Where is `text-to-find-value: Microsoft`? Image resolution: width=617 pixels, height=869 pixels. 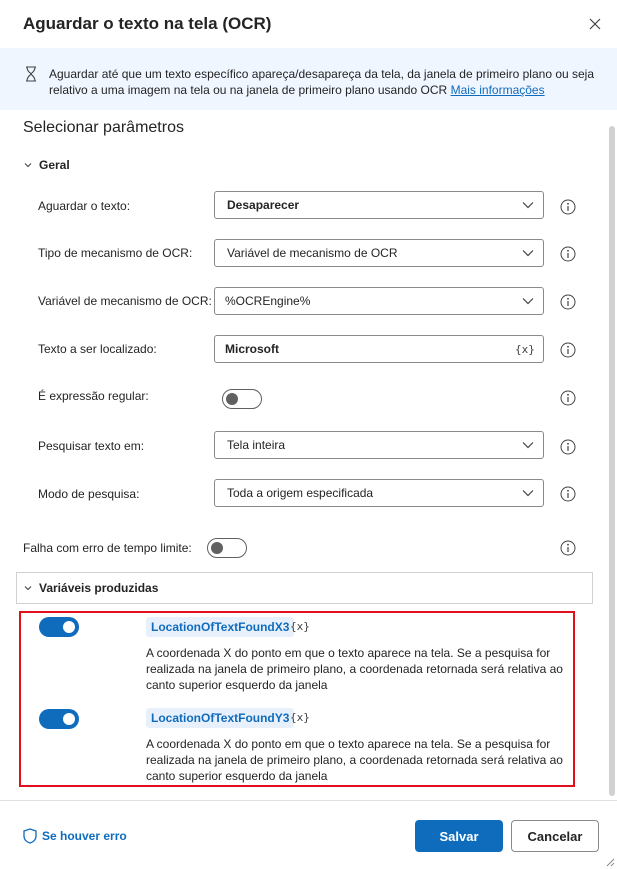
text-to-find-value: Microsoft is located at coordinates (252, 349).